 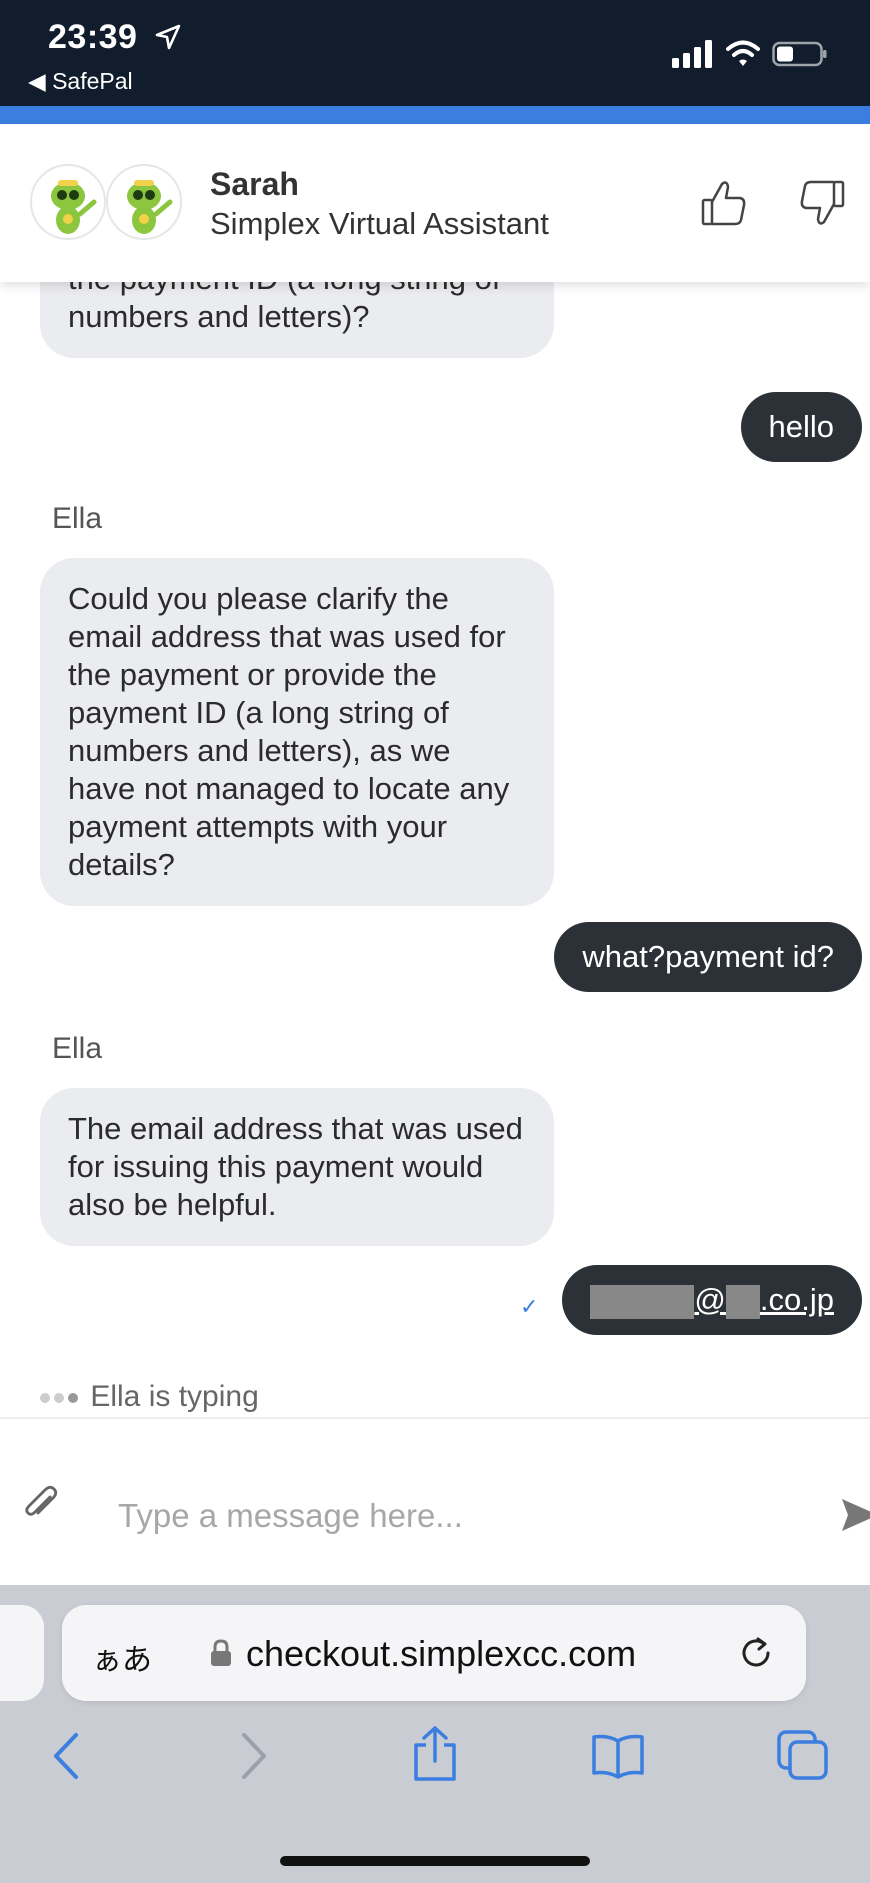 I want to click on chat-header: Sarah Simplex Virtual Assistant, so click(x=435, y=203).